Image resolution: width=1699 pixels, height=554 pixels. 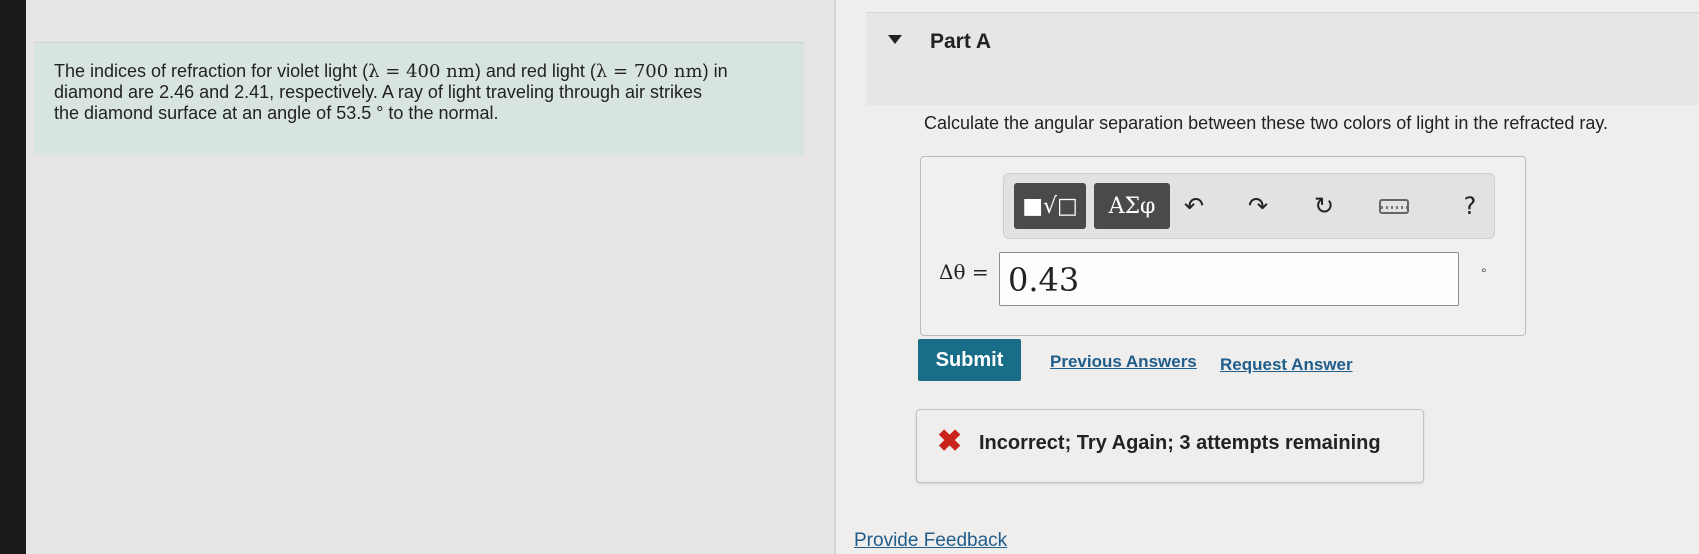 What do you see at coordinates (930, 541) in the screenshot?
I see `provide-feedback-link: Provide Feedback` at bounding box center [930, 541].